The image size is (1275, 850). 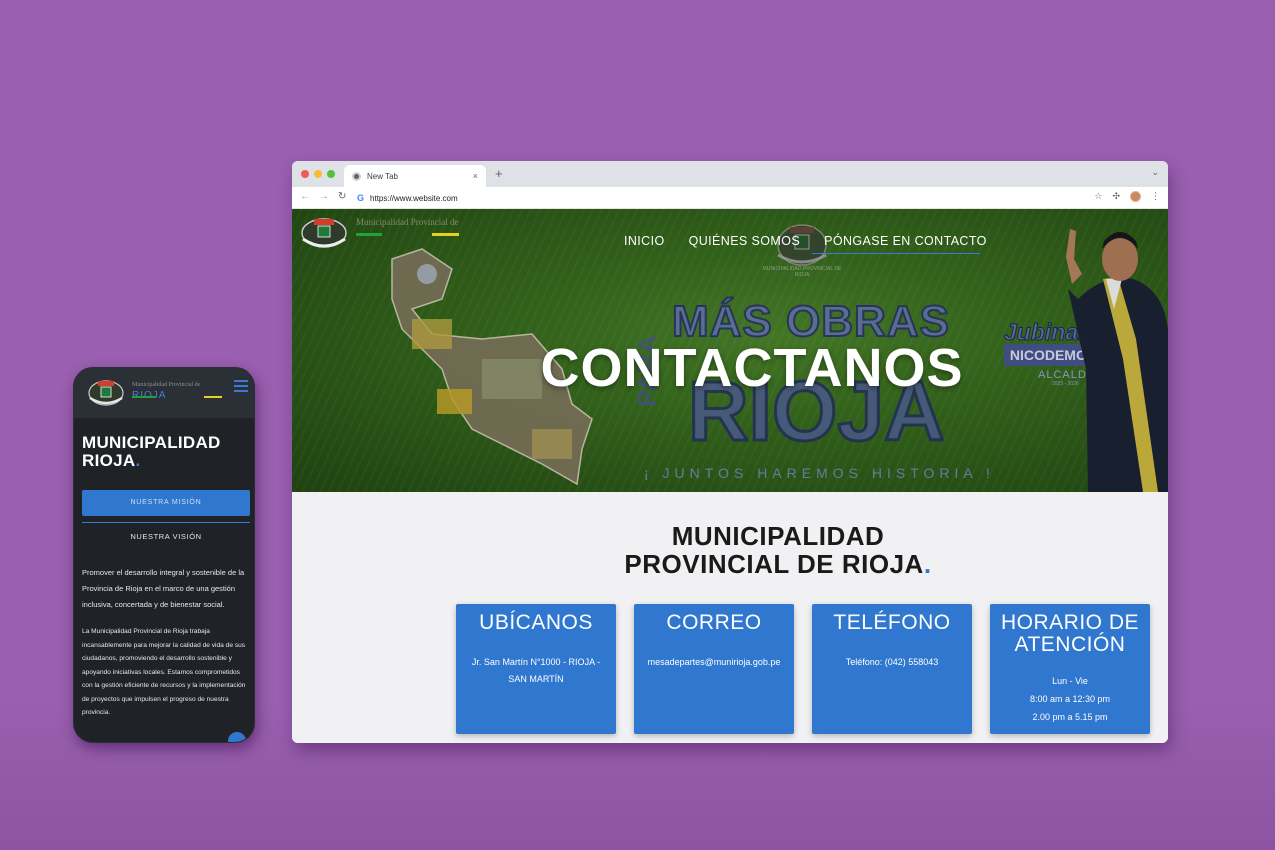 What do you see at coordinates (1070, 681) in the screenshot?
I see `schedule-days: Lun - Vie` at bounding box center [1070, 681].